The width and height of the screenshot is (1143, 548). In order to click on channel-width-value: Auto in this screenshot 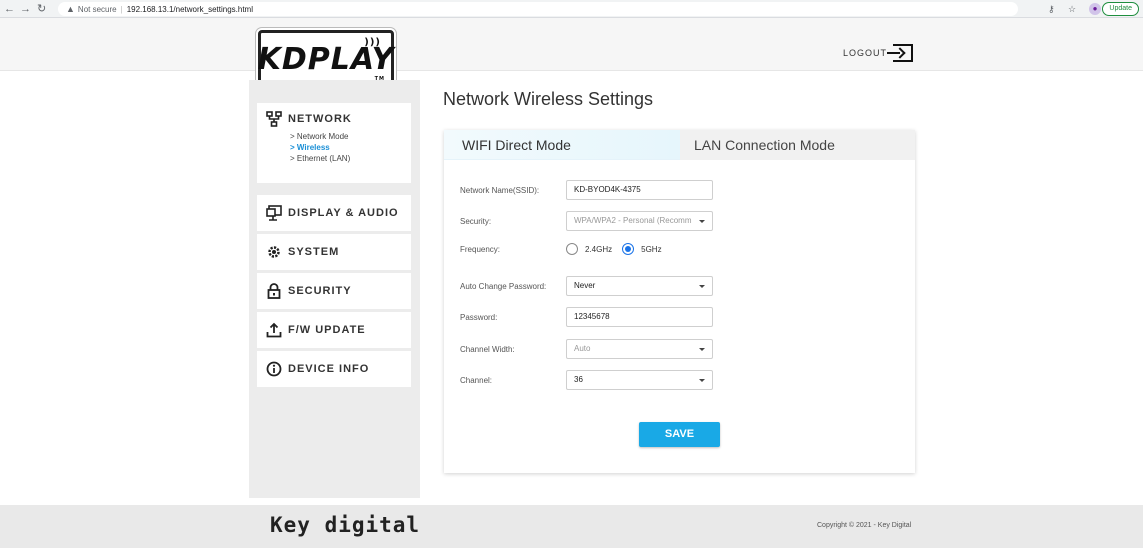, I will do `click(582, 348)`.